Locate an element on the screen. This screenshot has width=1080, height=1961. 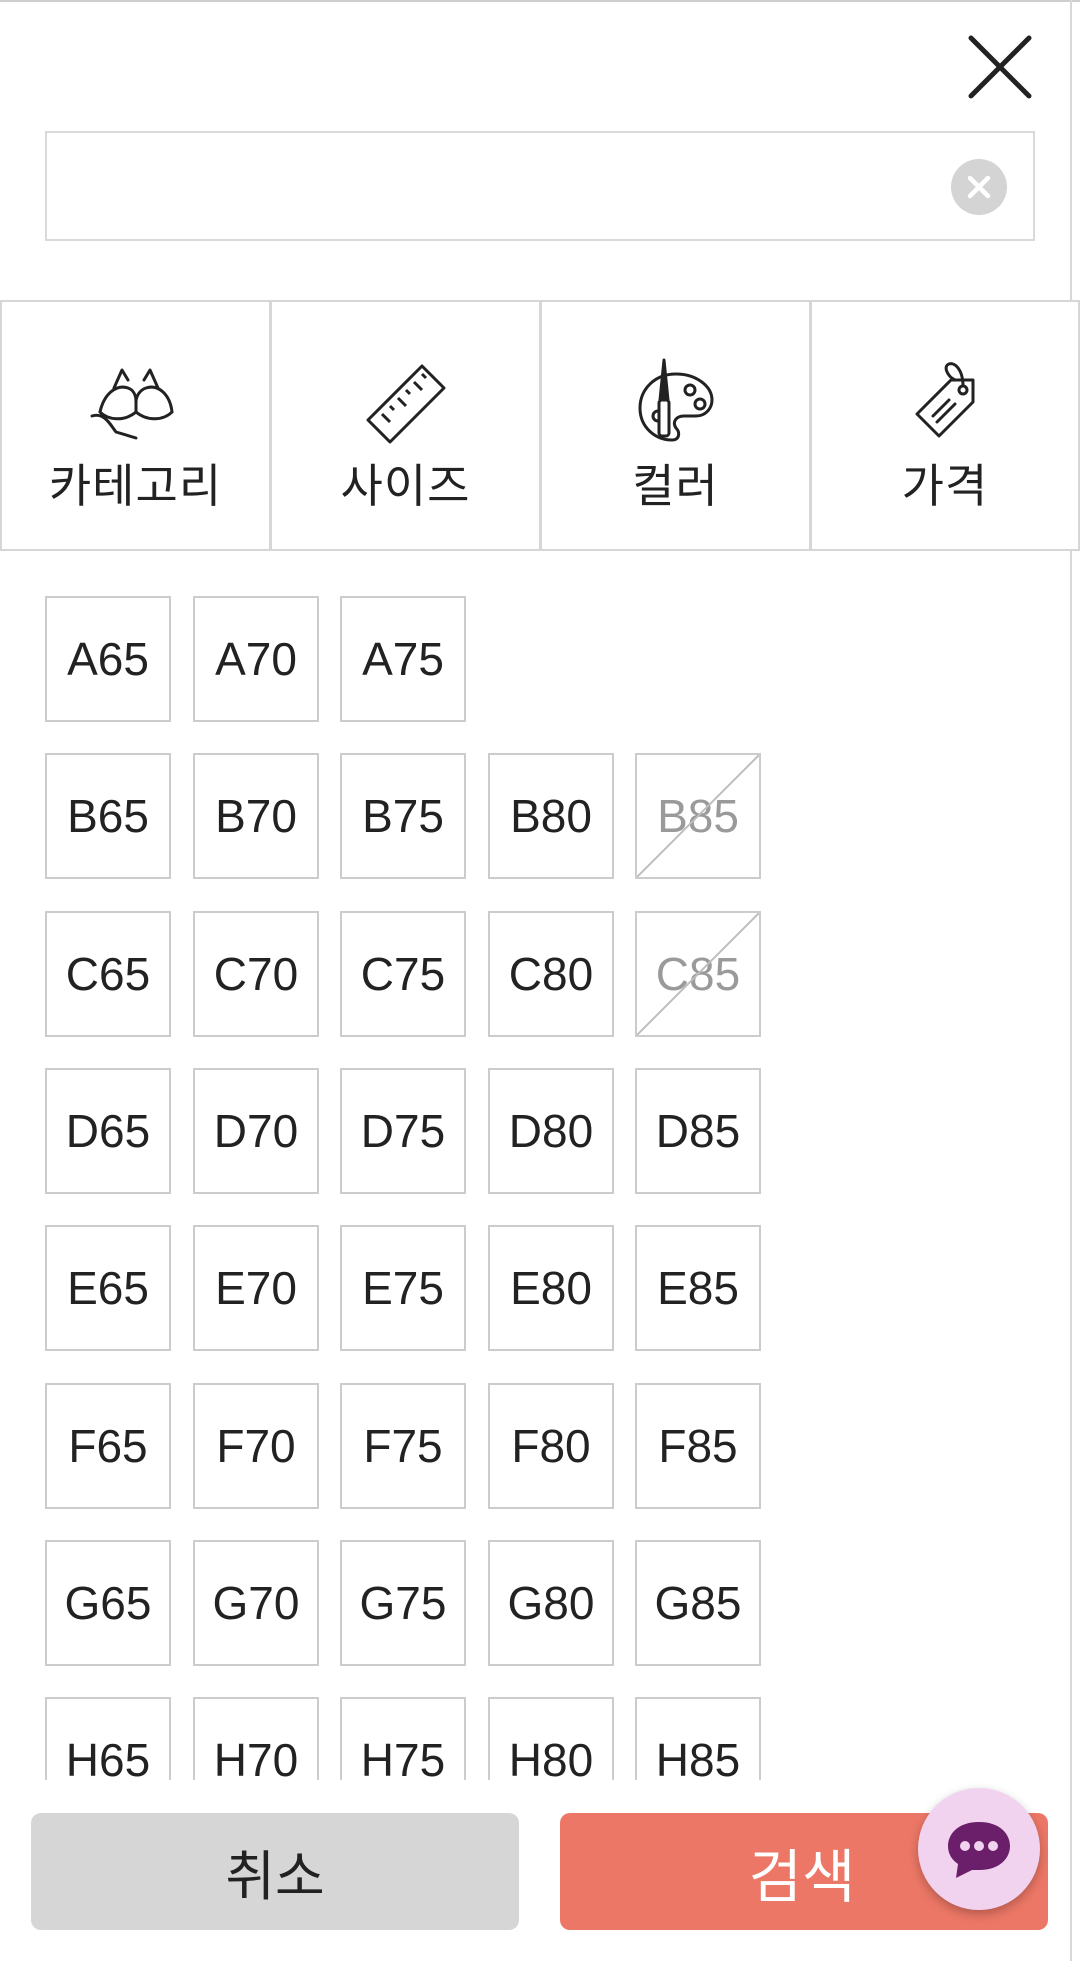
search-box is located at coordinates (540, 186).